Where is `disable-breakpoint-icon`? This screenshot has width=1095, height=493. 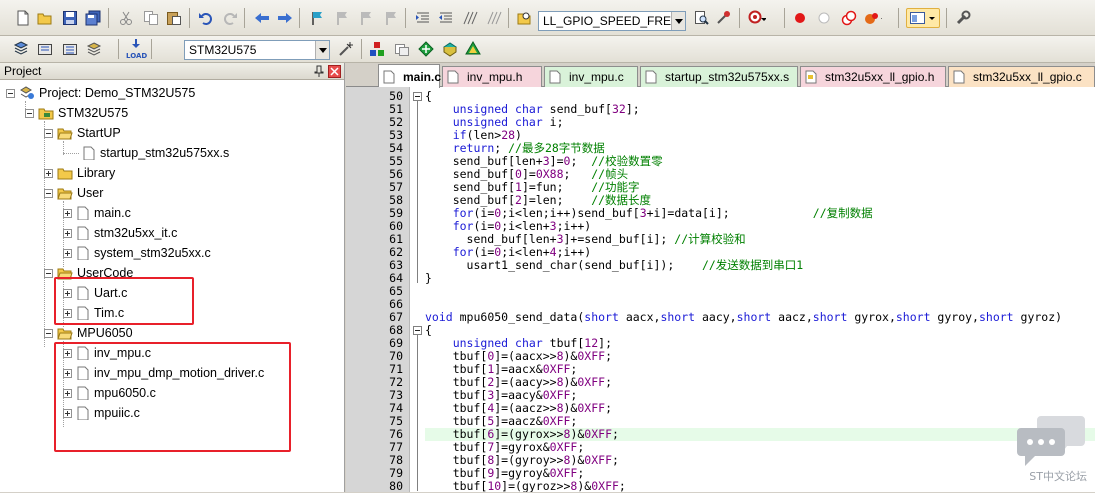
disable-breakpoint-icon is located at coordinates (824, 18).